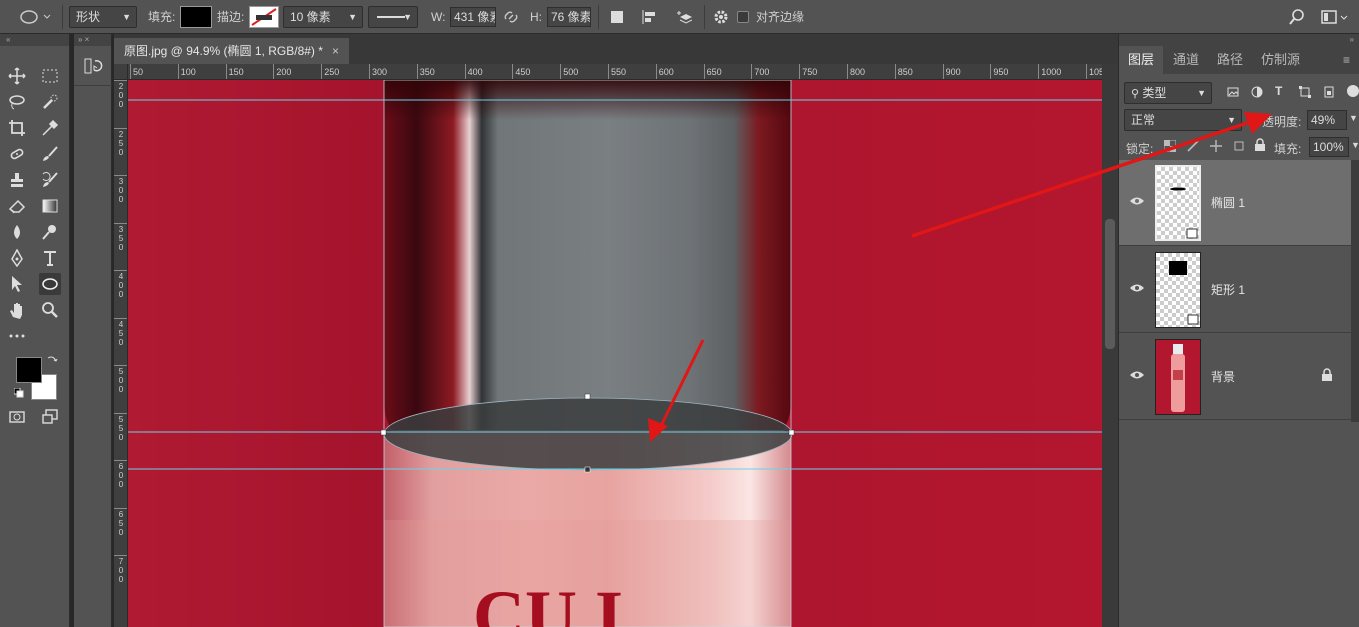  Describe the element at coordinates (1353, 118) in the screenshot. I see `opacity-dropdown-icon: ▼` at that location.